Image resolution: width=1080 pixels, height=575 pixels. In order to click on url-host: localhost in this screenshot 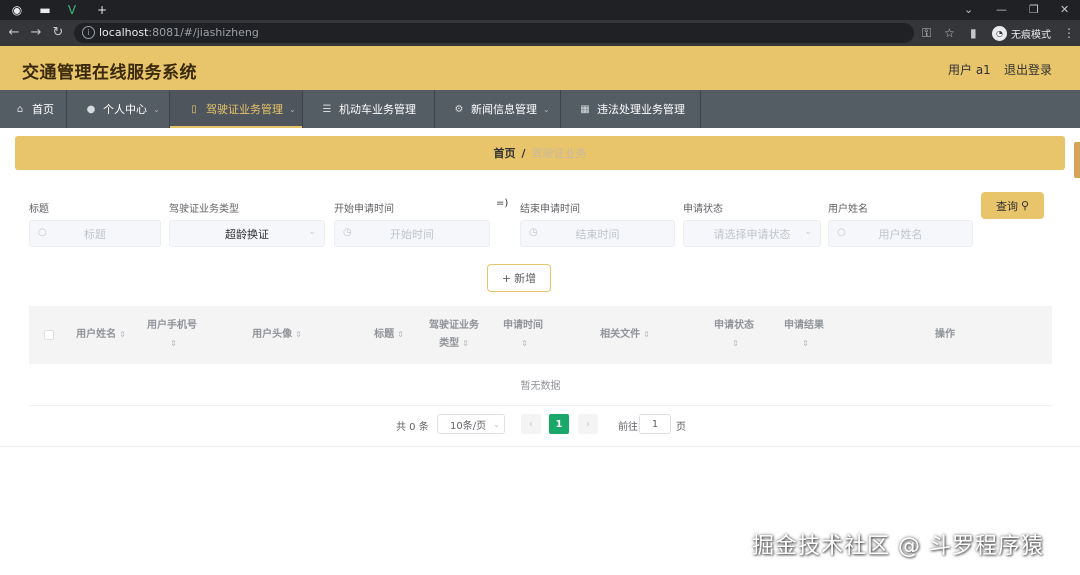, I will do `click(124, 32)`.